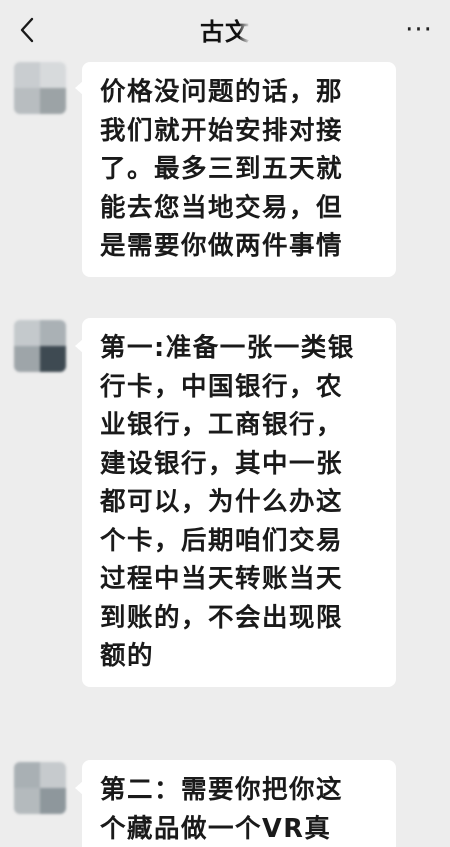 The width and height of the screenshot is (450, 847). What do you see at coordinates (222, 246) in the screenshot?
I see `message-line: 是需要你做两件事情` at bounding box center [222, 246].